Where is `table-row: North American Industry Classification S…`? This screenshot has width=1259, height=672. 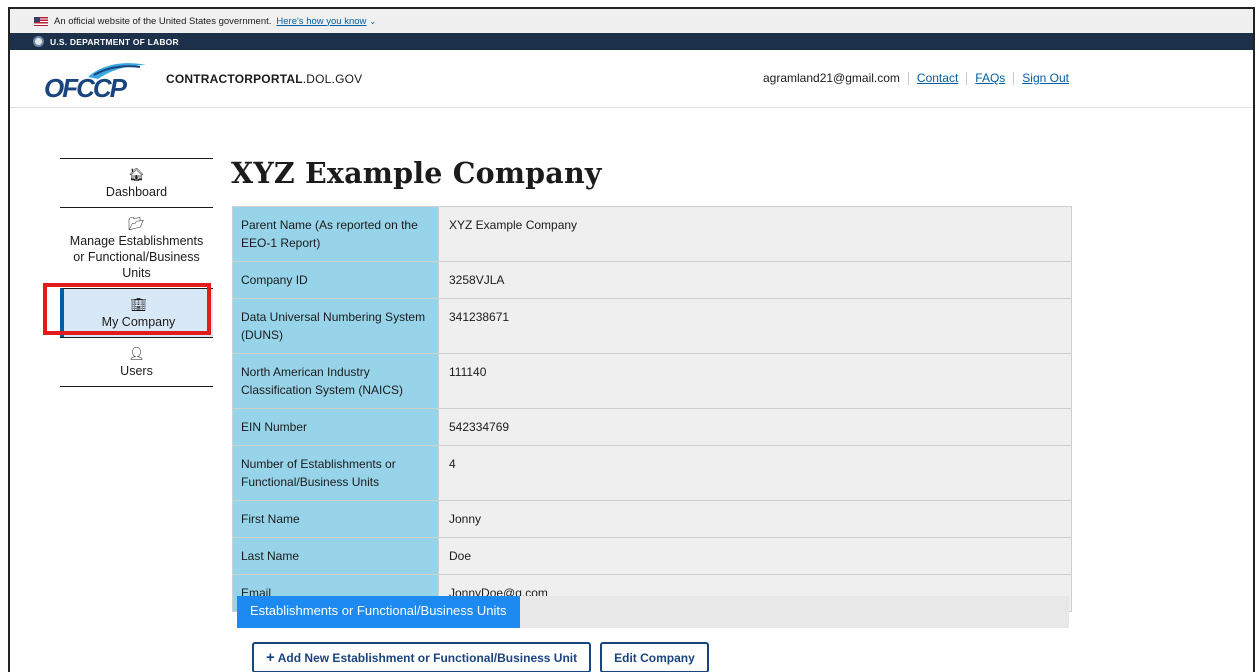 table-row: North American Industry Classification S… is located at coordinates (652, 381).